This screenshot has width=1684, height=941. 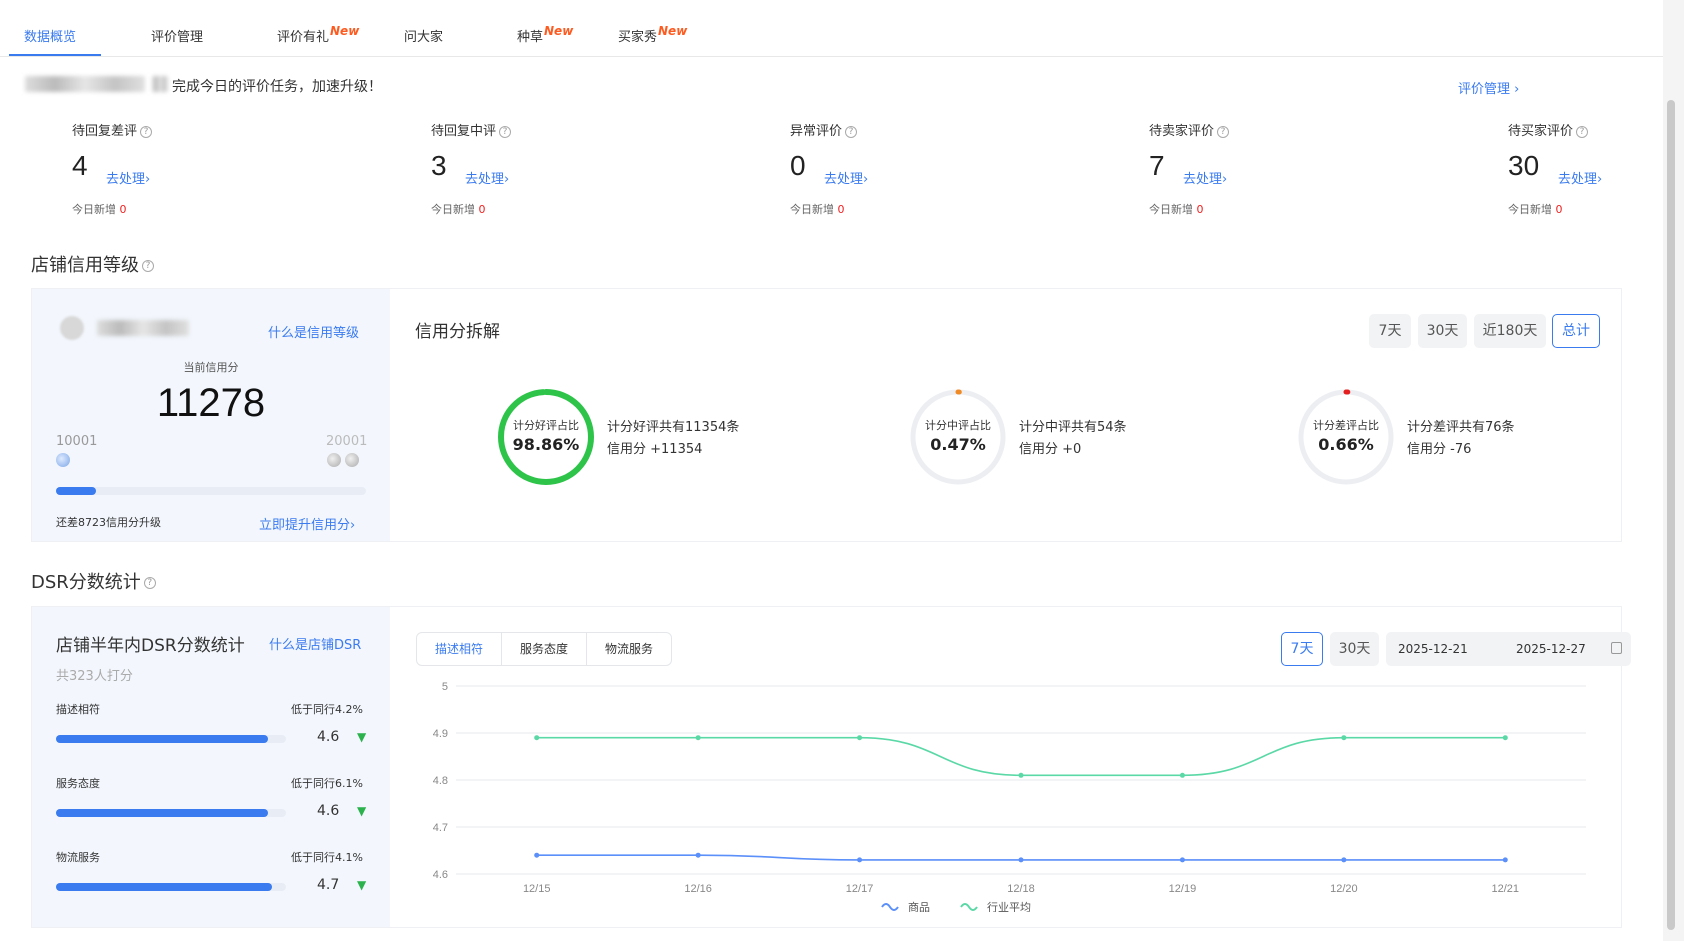 I want to click on ring-score-text: 信用分 +11354, so click(x=655, y=449).